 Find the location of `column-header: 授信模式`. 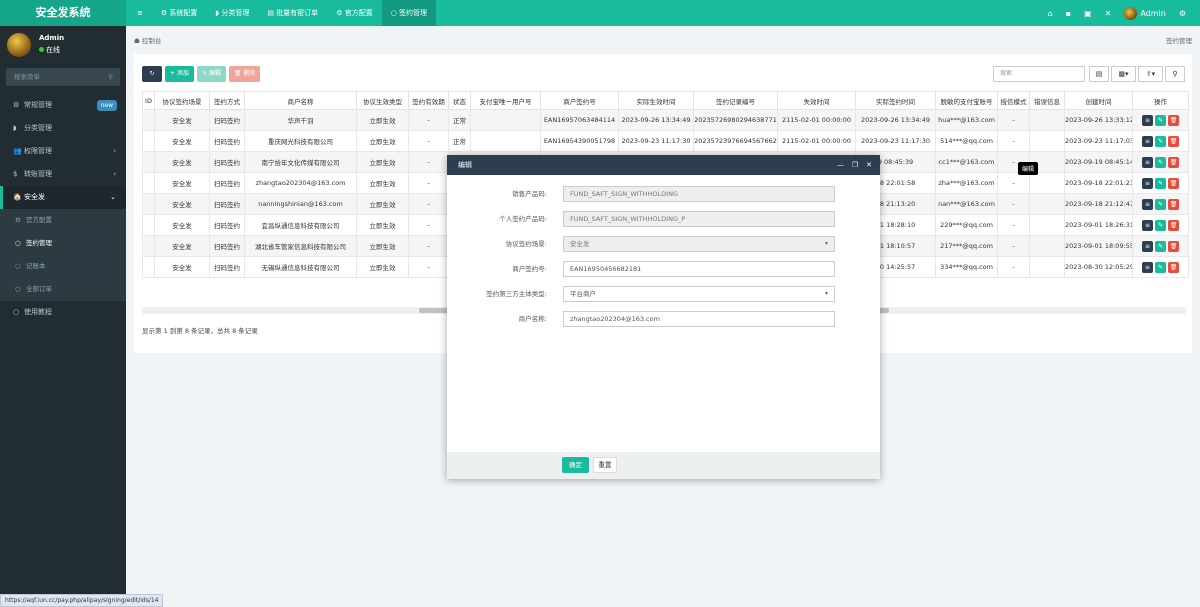

column-header: 授信模式 is located at coordinates (1013, 100).